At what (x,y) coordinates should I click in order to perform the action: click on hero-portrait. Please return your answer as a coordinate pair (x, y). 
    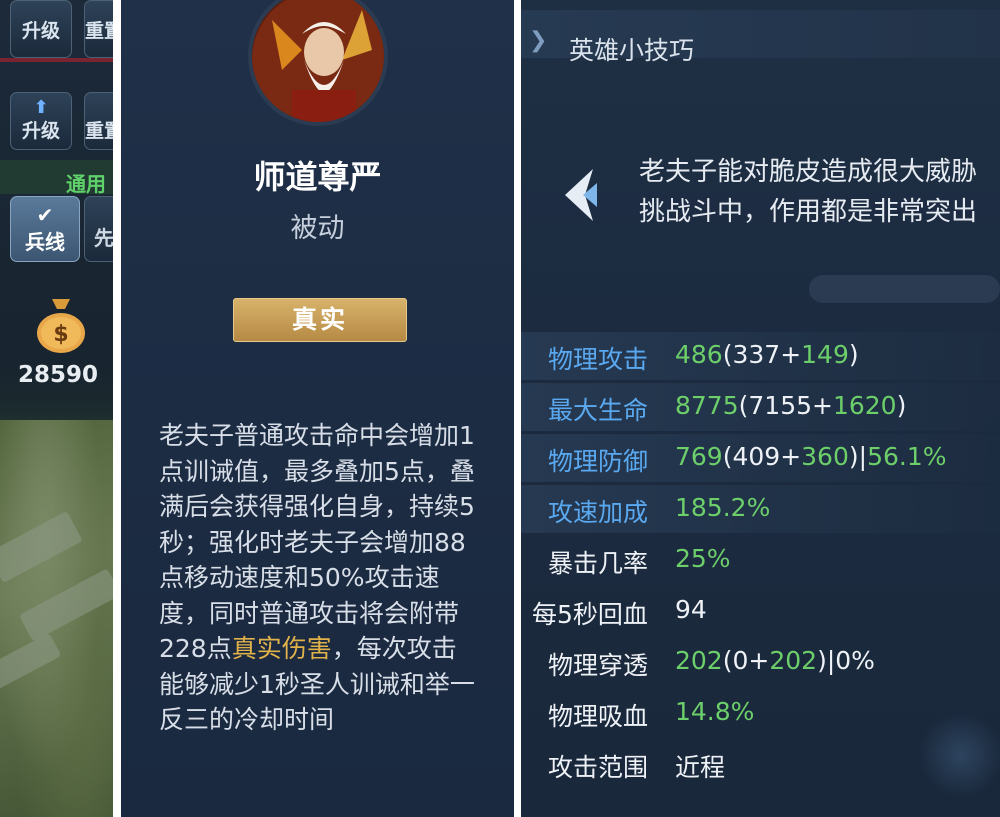
    Looking at the image, I should click on (318, 63).